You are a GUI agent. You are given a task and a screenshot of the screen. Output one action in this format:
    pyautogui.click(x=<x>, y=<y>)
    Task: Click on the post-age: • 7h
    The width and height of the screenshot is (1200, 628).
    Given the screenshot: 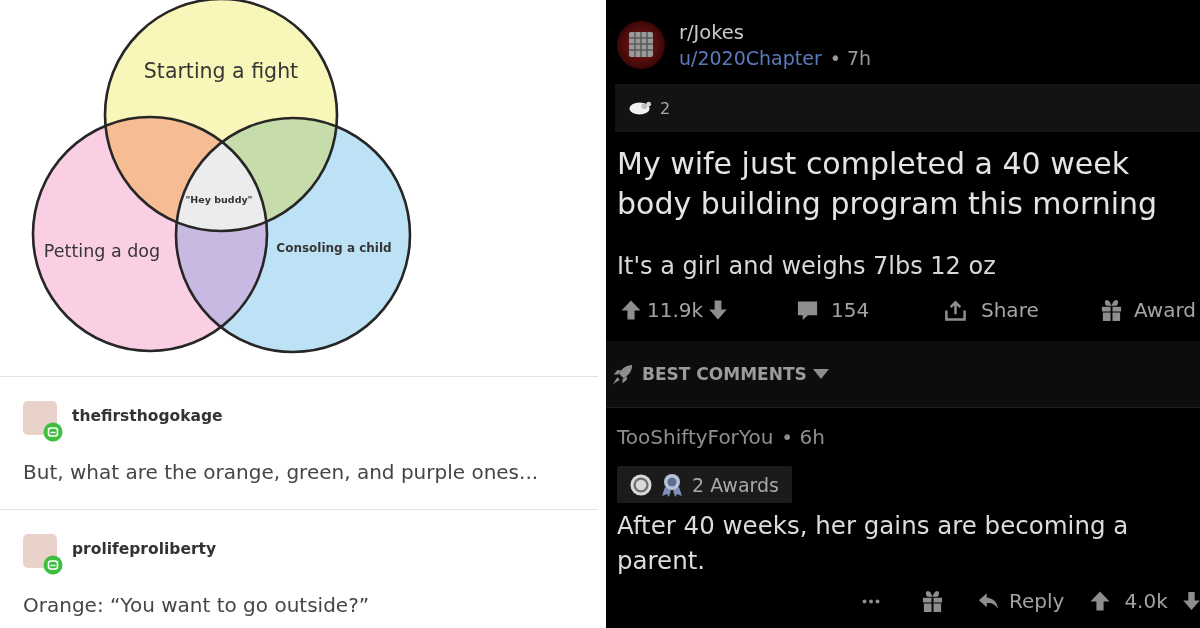 What is the action you would take?
    pyautogui.click(x=850, y=58)
    